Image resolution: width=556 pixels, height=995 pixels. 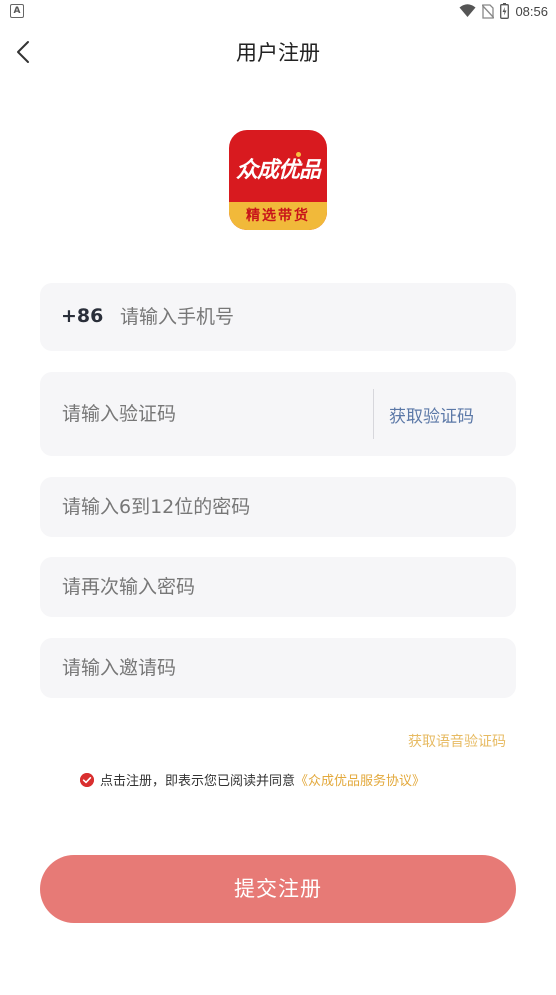 I want to click on agreement-text: 点击注册，即表示您已阅读并同意, so click(x=198, y=781).